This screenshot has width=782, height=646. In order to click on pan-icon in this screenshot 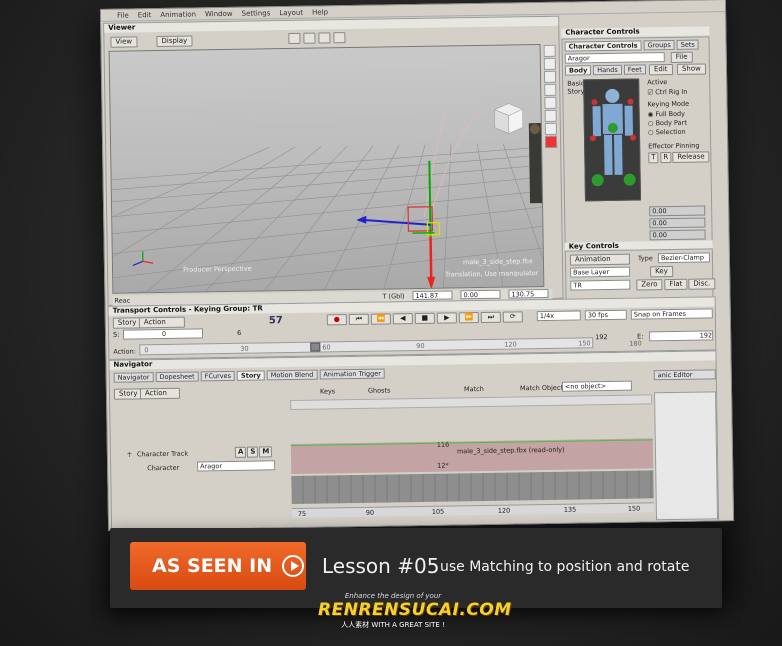, I will do `click(294, 38)`.